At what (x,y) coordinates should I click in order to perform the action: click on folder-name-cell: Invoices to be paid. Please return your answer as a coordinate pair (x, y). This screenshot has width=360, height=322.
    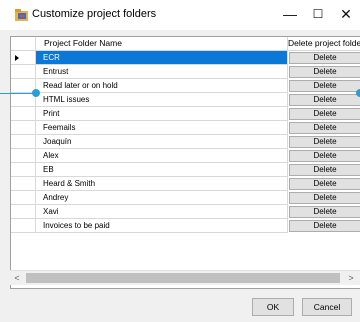
    Looking at the image, I should click on (162, 226).